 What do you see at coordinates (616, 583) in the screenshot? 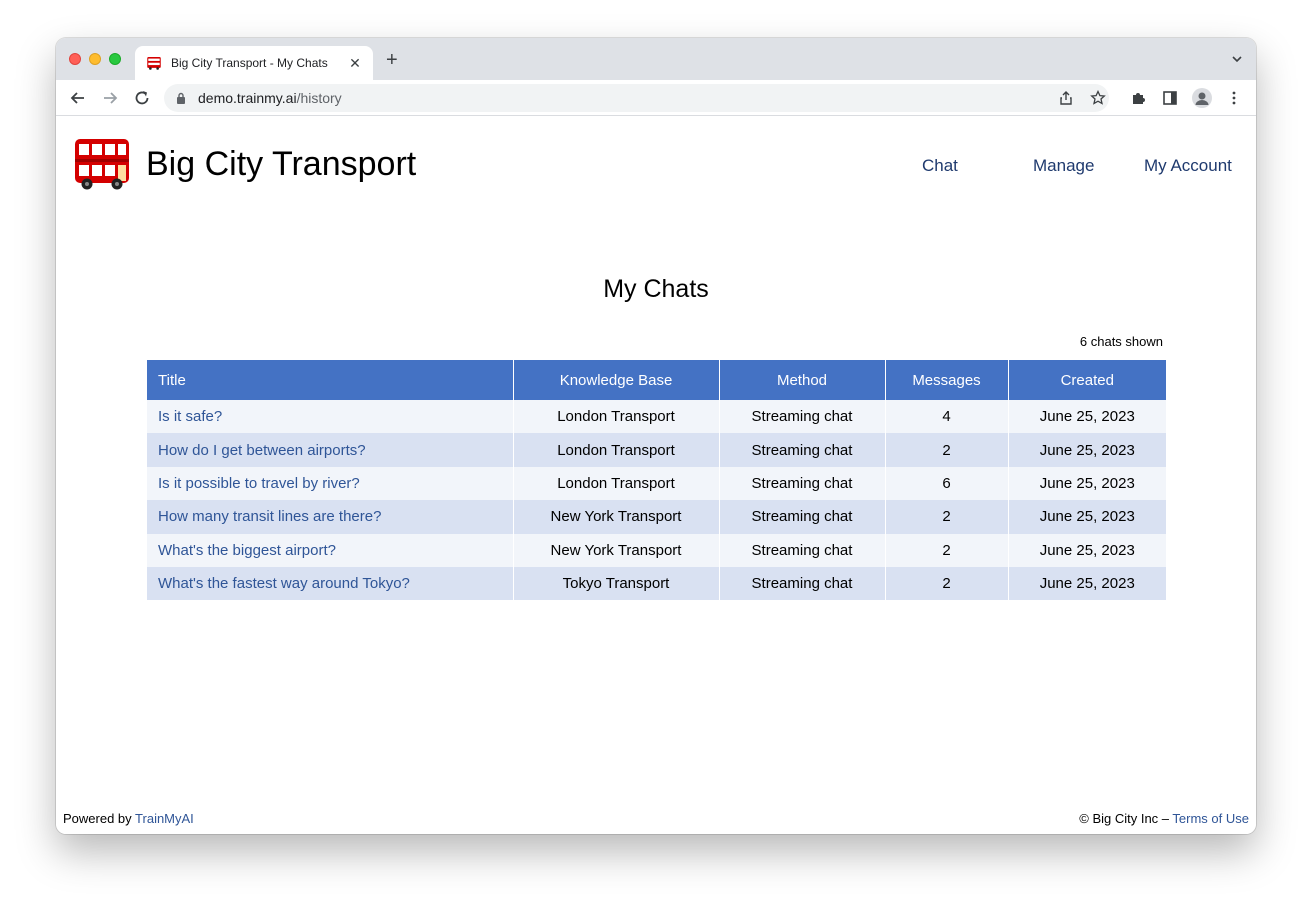
I see `knowledge-base-cell: Tokyo Transport` at bounding box center [616, 583].